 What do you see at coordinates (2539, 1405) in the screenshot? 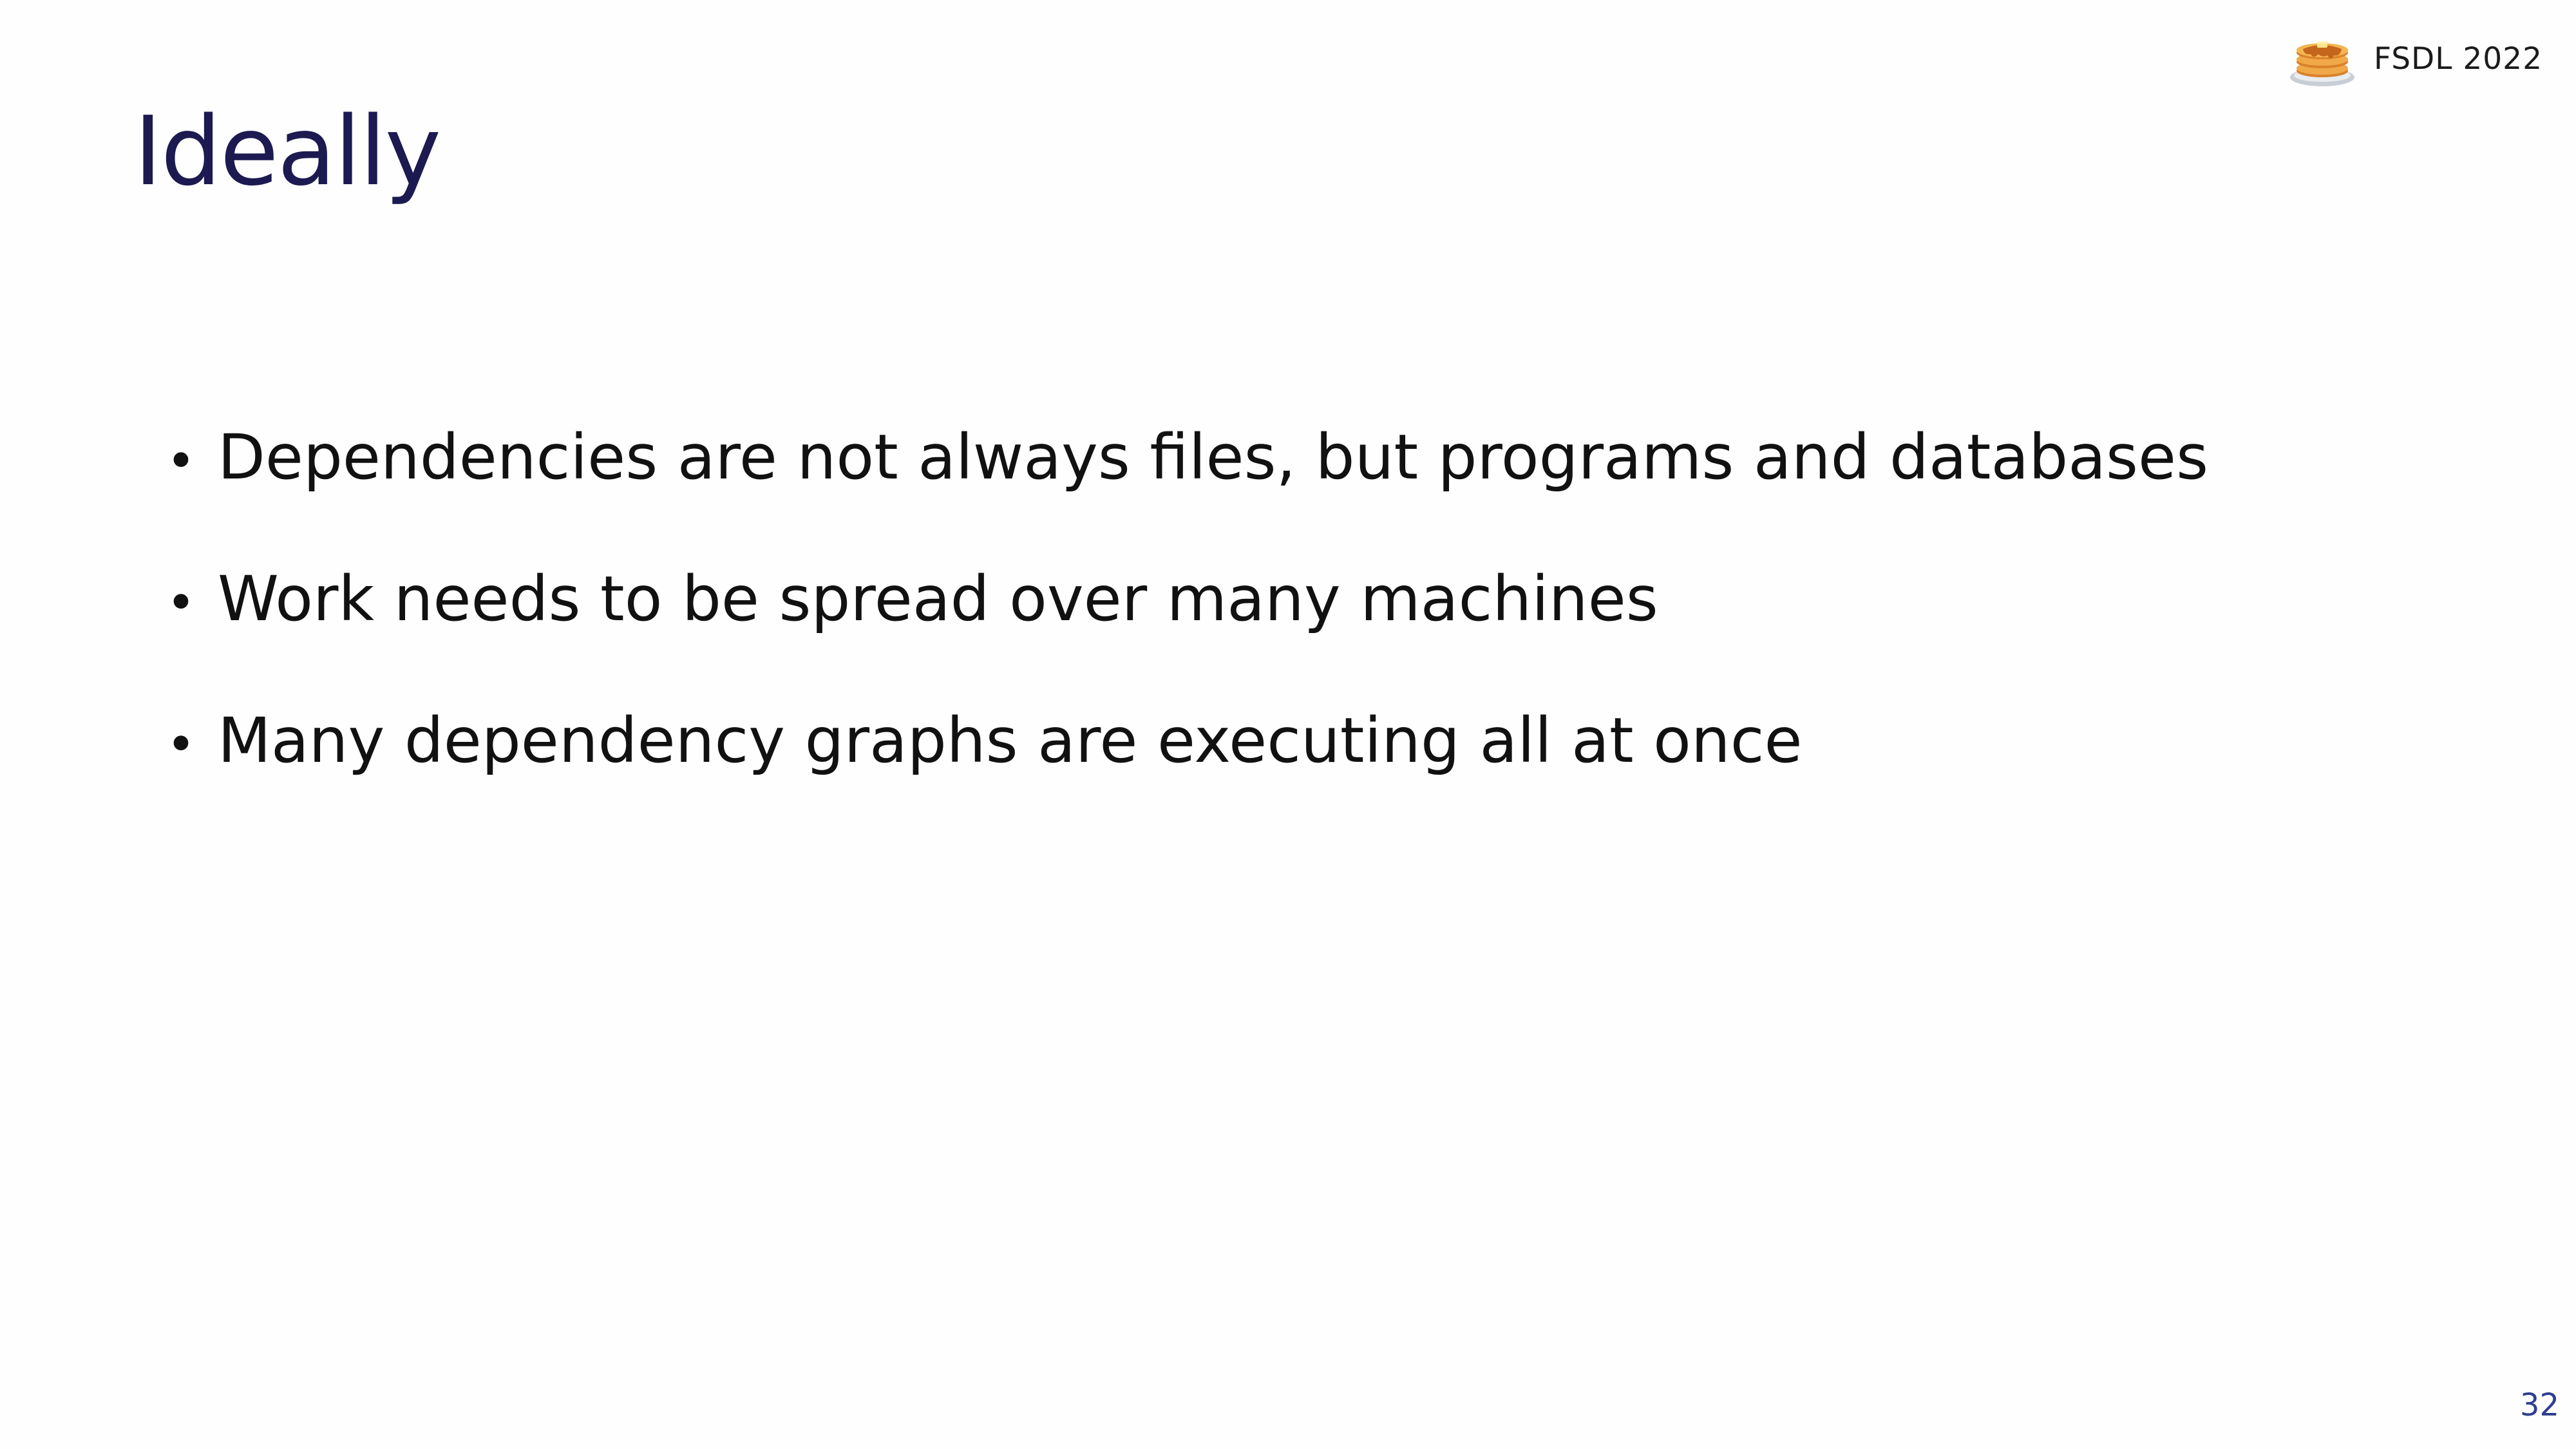
I see `page-number: 32` at bounding box center [2539, 1405].